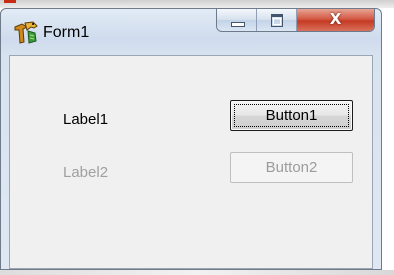  What do you see at coordinates (86, 172) in the screenshot?
I see `label2-disabled: Label2` at bounding box center [86, 172].